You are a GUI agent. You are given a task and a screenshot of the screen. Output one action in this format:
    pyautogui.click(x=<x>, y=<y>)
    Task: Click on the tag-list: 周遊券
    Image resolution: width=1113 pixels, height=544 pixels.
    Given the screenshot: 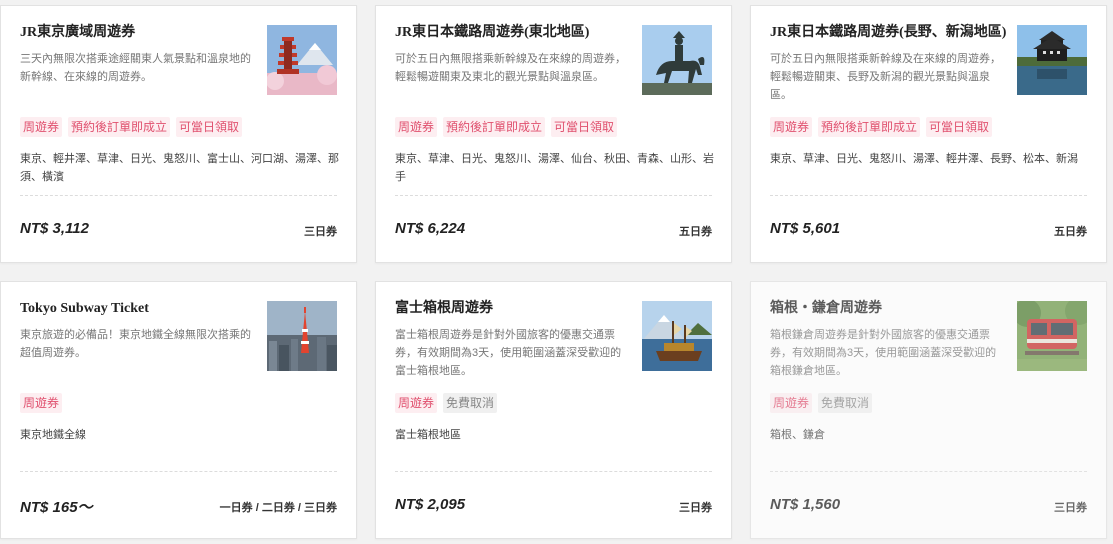 What is the action you would take?
    pyautogui.click(x=41, y=403)
    